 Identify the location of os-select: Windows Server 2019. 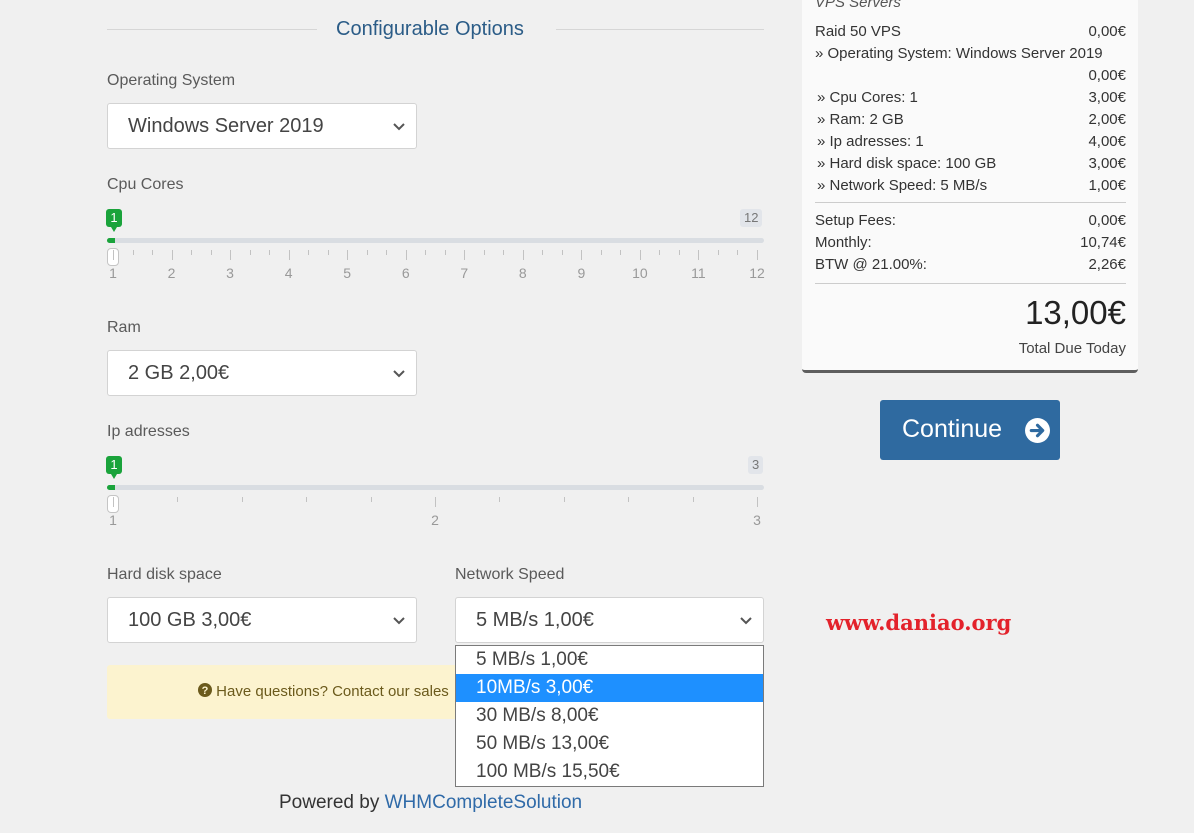
(262, 126).